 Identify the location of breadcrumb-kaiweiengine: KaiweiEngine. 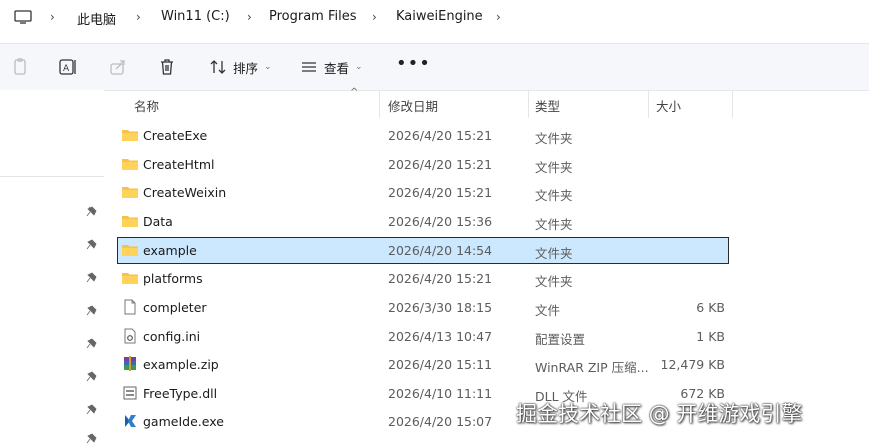
(439, 16).